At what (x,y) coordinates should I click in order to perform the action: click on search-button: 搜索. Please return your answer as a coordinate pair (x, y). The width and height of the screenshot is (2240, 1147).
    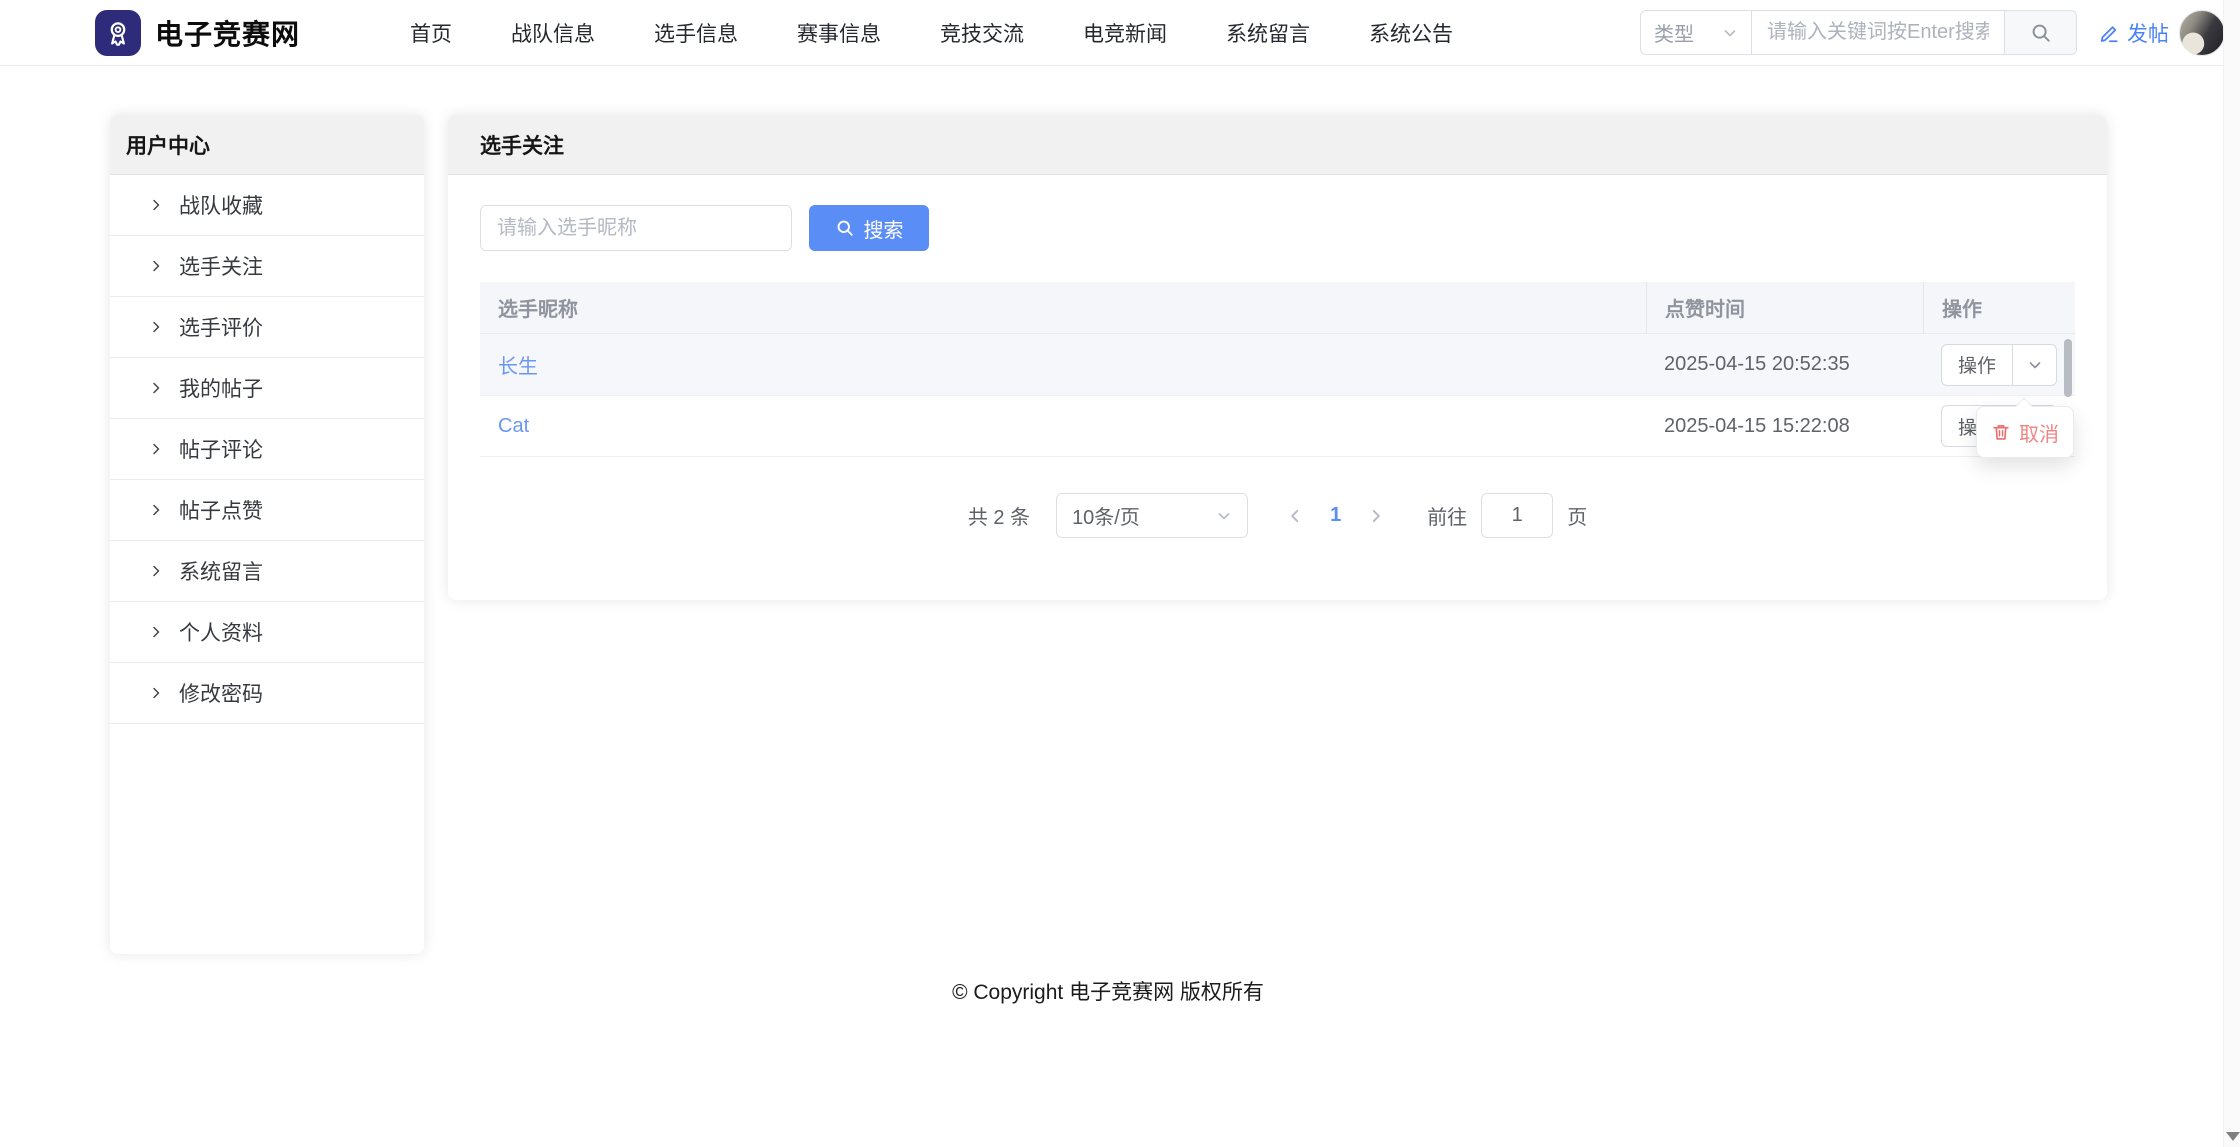
    Looking at the image, I should click on (869, 228).